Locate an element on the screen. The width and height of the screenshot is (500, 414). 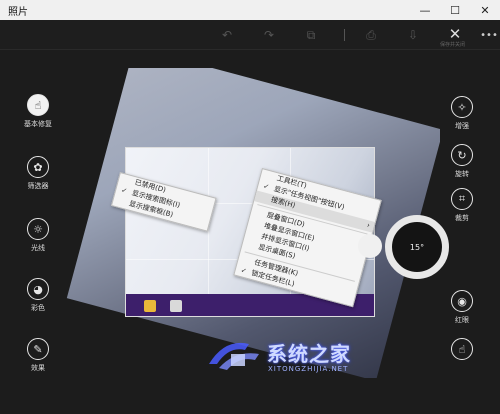
rotation-handle is located at coordinates (370, 246).